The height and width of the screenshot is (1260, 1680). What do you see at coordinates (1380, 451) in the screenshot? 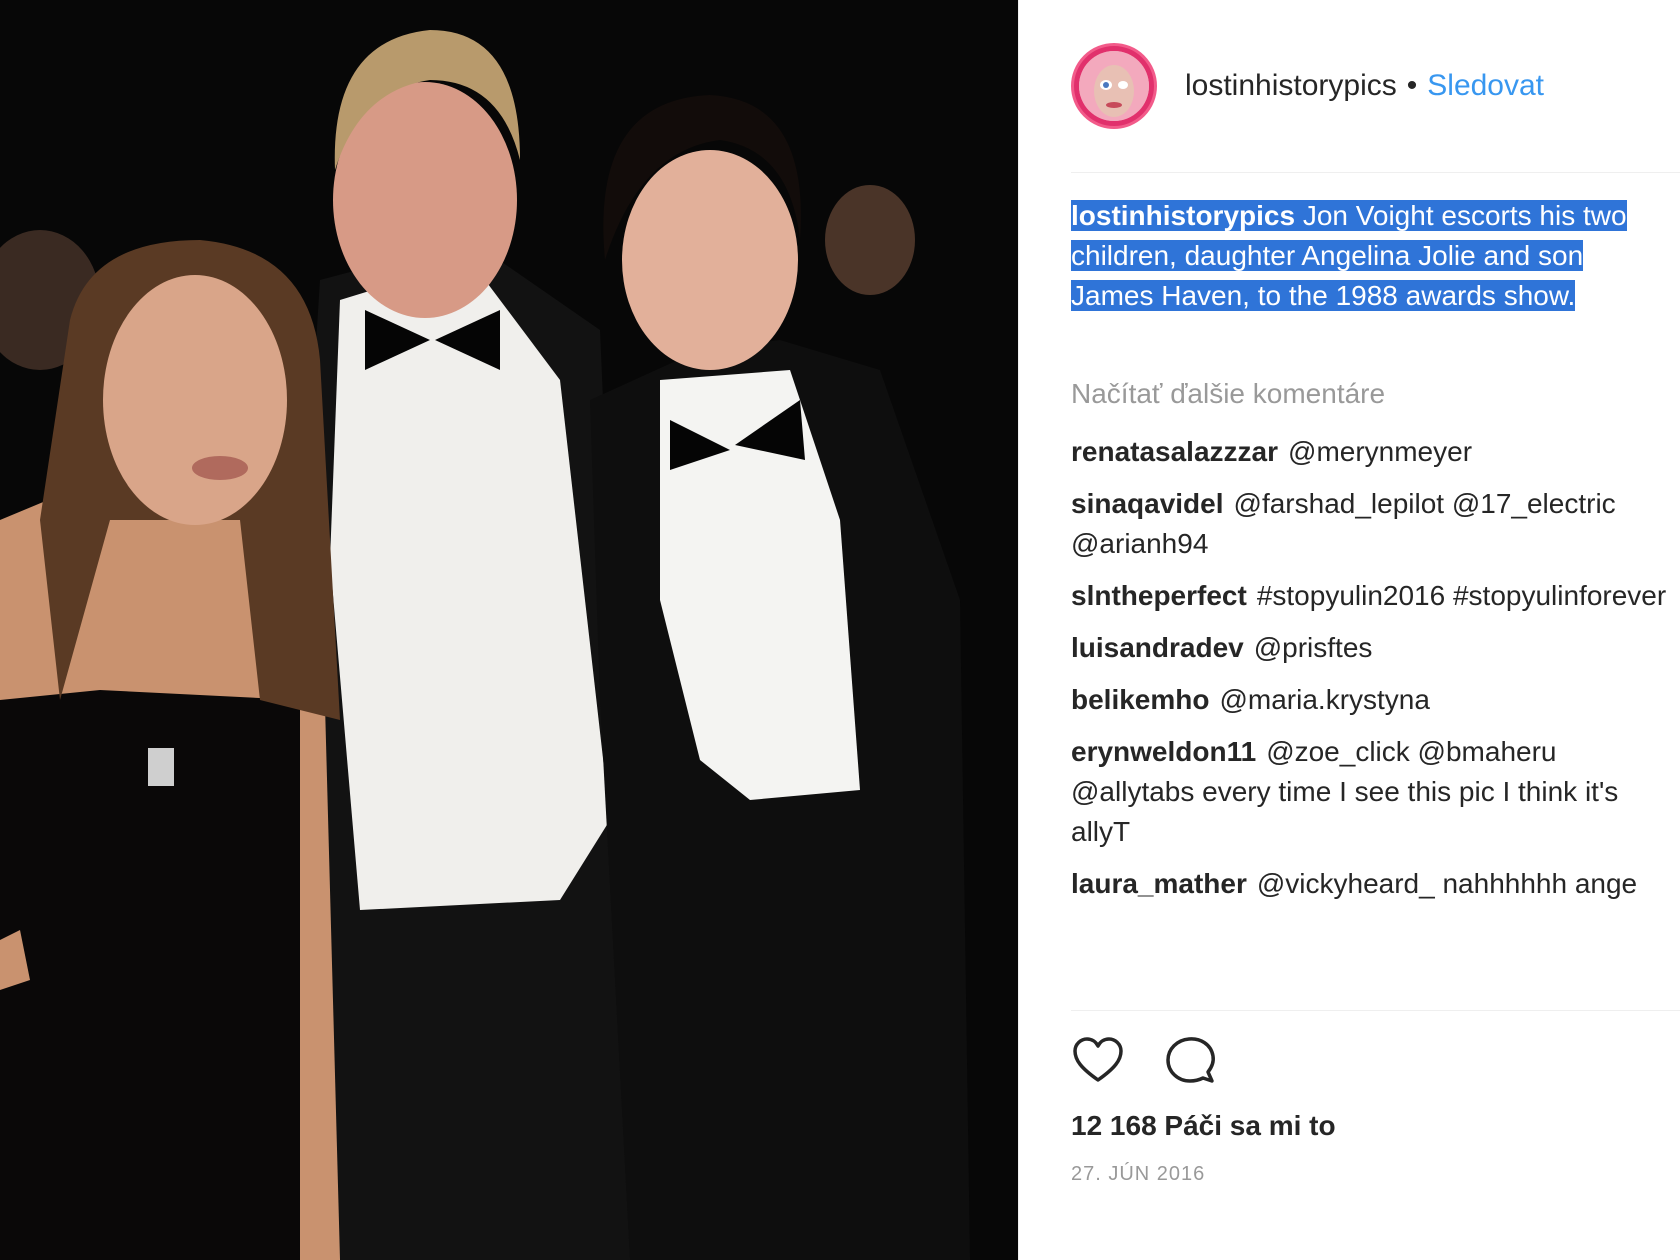
I see `comment-text: @merynmeyer` at bounding box center [1380, 451].